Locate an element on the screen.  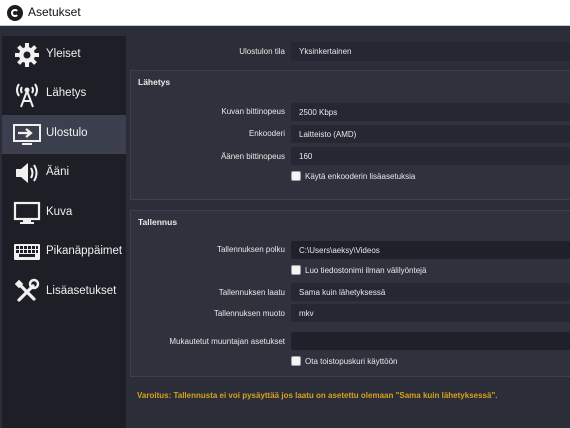
recording-quality-select: Sama kuin lähetyksessä is located at coordinates (430, 292).